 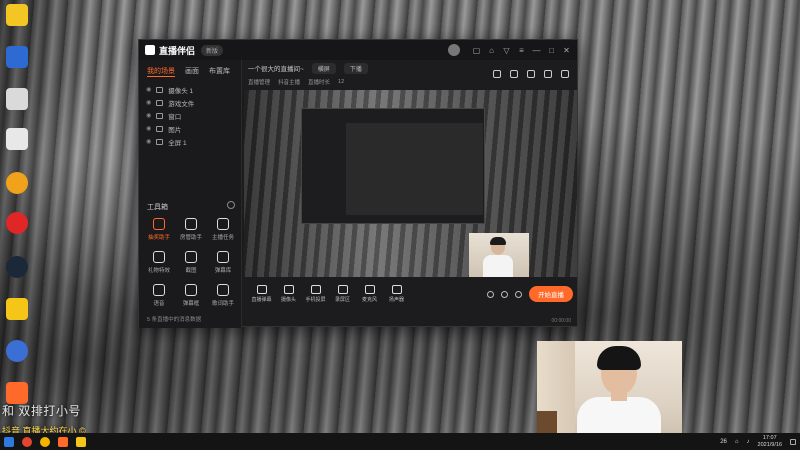 What do you see at coordinates (177, 50) in the screenshot?
I see `app-name: 直播伴侣` at bounding box center [177, 50].